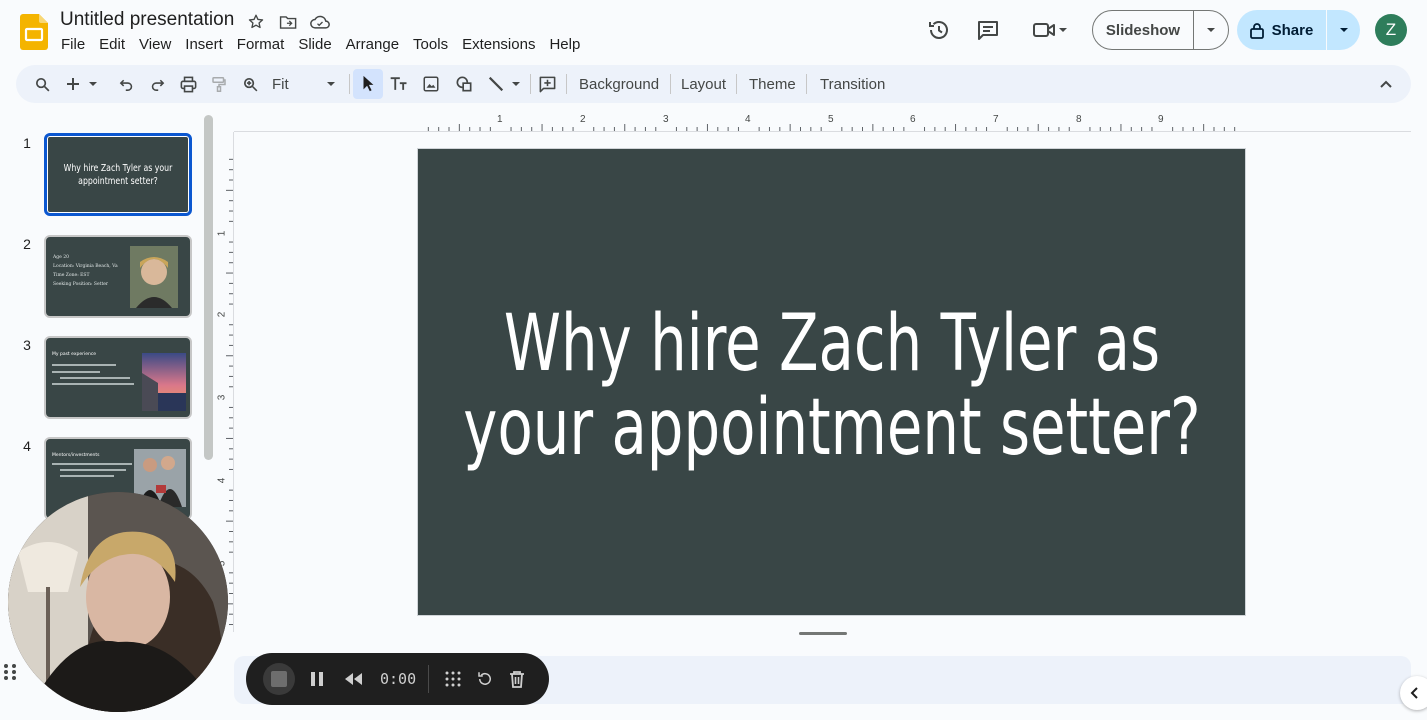 This screenshot has height=720, width=1427. What do you see at coordinates (222, 233) in the screenshot?
I see `ruler-label: 1` at bounding box center [222, 233].